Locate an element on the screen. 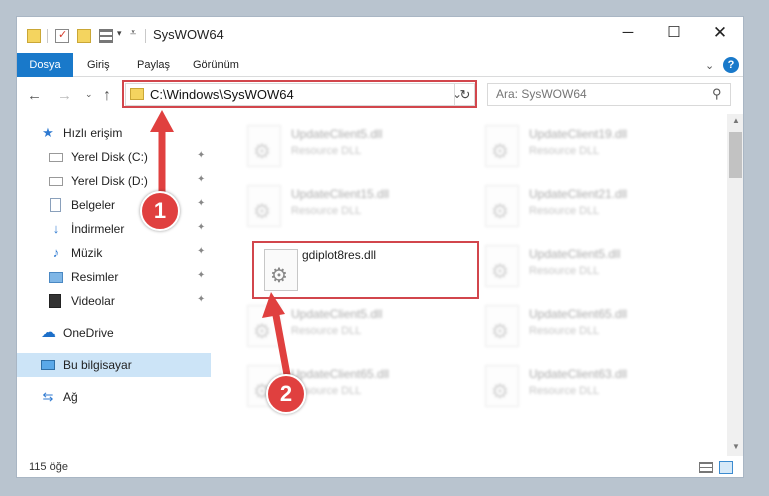  minimize-button: ─ is located at coordinates (628, 33).